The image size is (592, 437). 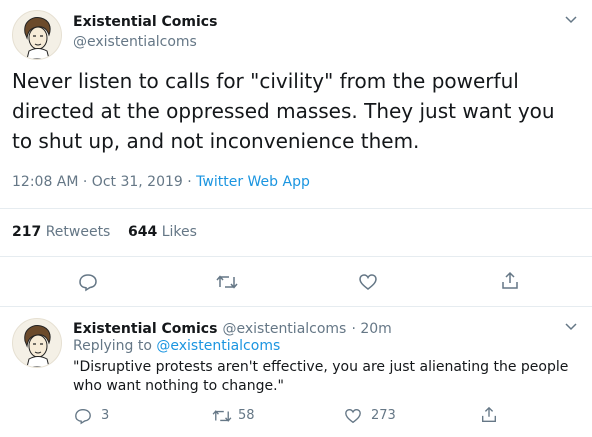 I want to click on reply-author-avatar, so click(x=37, y=343).